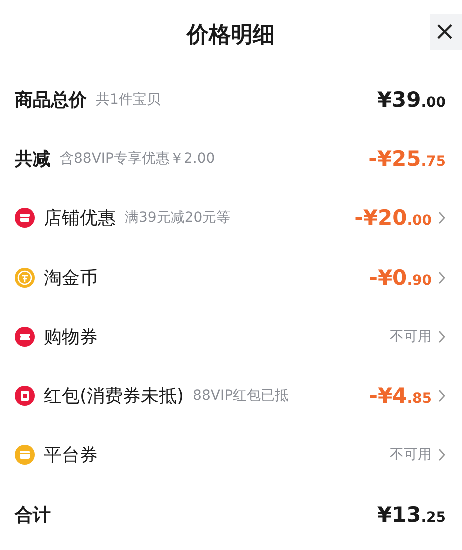 This screenshot has height=550, width=462. Describe the element at coordinates (411, 100) in the screenshot. I see `price-text: ¥39.00` at that location.